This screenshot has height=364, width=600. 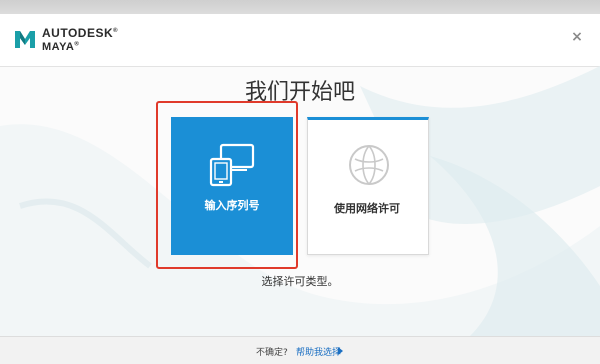 What do you see at coordinates (318, 351) in the screenshot?
I see `help-me-choose-link: 帮助我选择` at bounding box center [318, 351].